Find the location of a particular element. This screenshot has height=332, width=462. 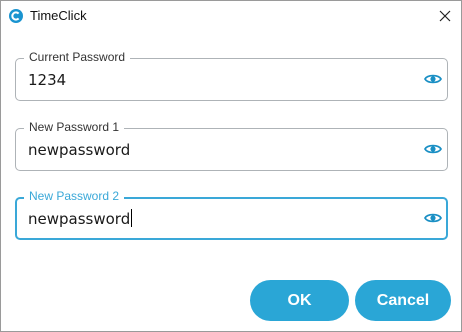

new-password-1-label: New Password 1 is located at coordinates (74, 127).